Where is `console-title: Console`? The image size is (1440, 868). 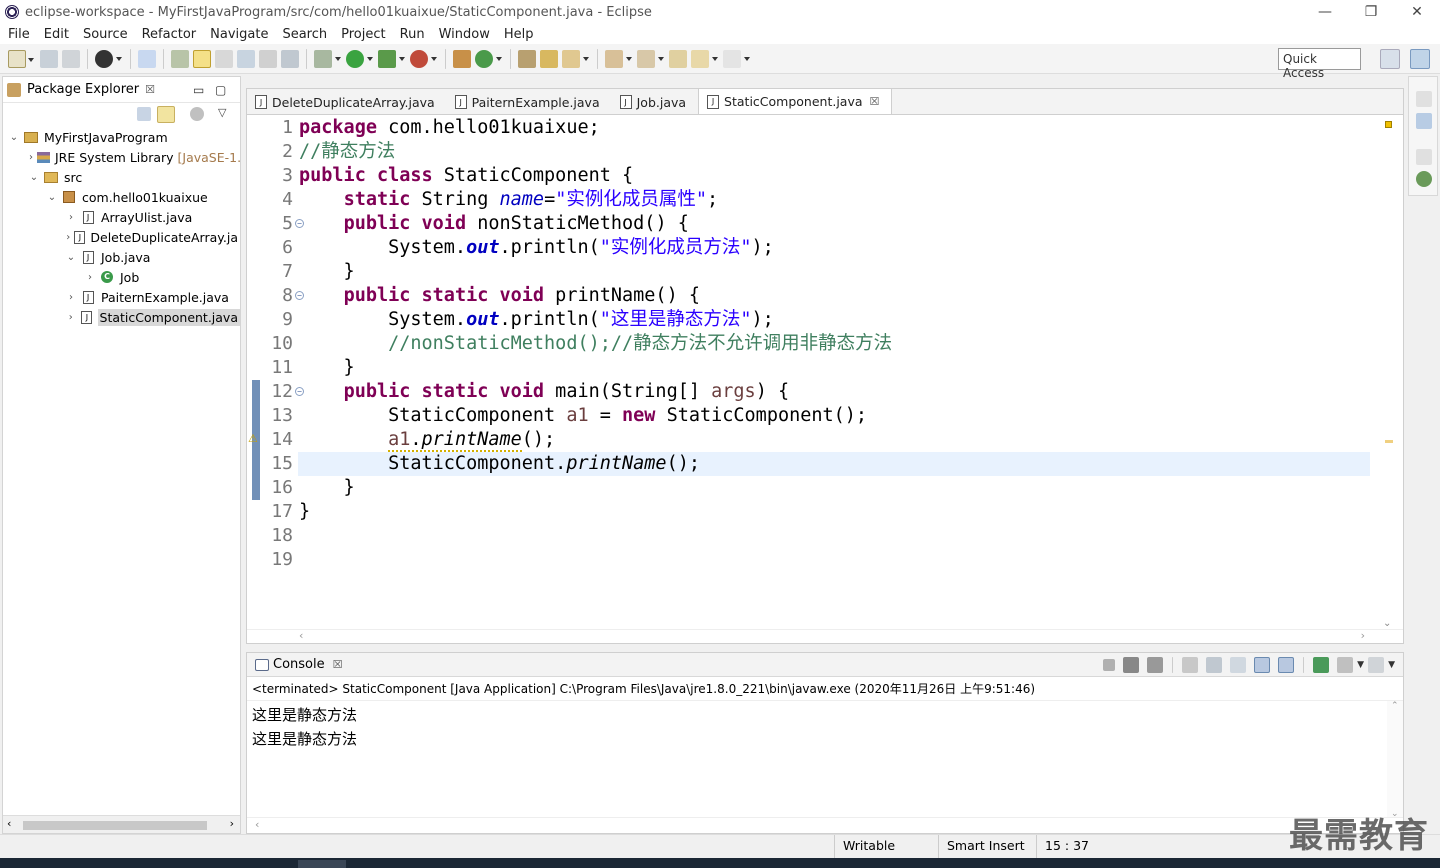 console-title: Console is located at coordinates (299, 664).